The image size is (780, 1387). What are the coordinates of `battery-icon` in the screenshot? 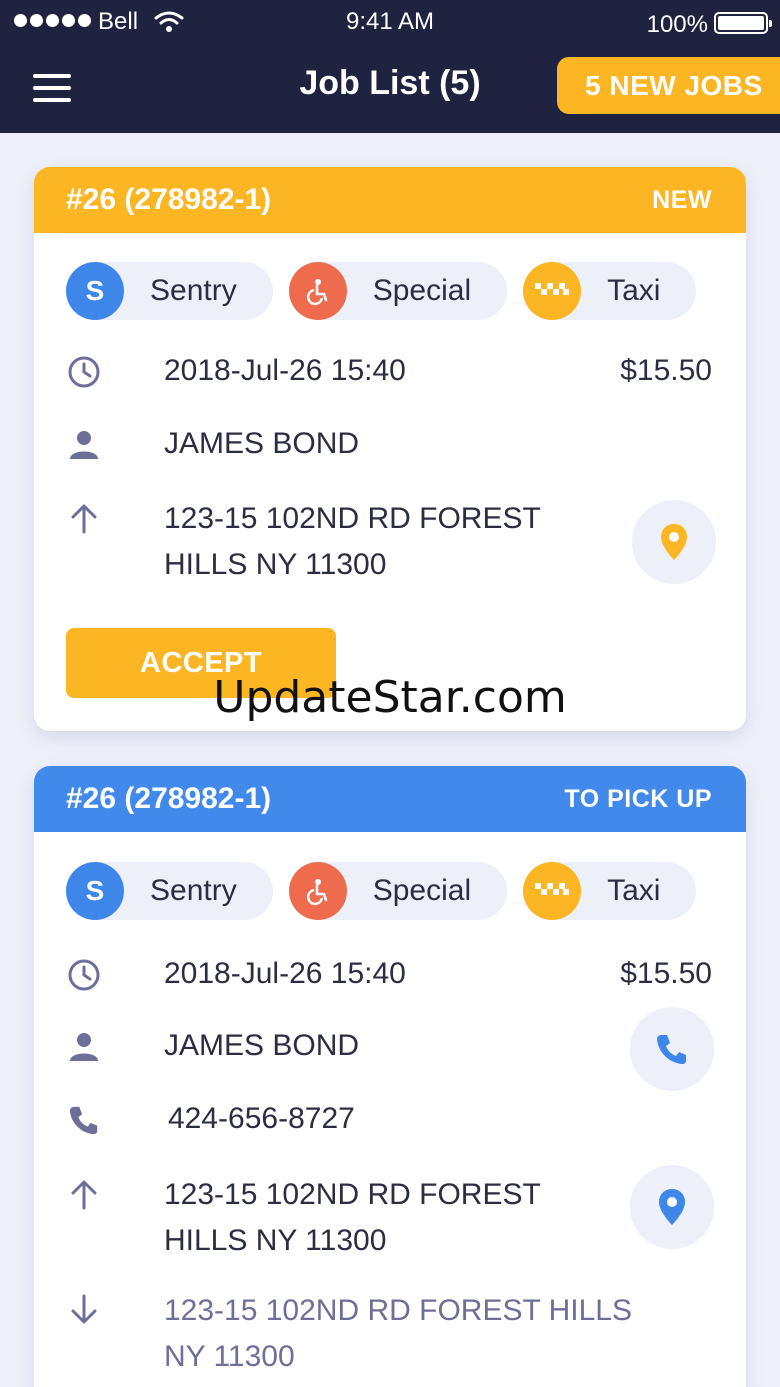 It's located at (743, 23).